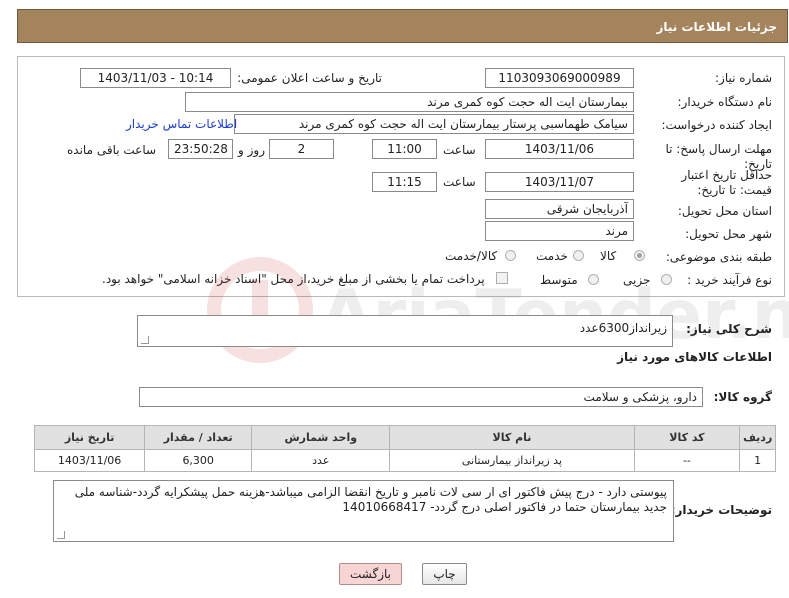 This screenshot has height=598, width=789. I want to click on cell-quantity: 6,300, so click(198, 460).